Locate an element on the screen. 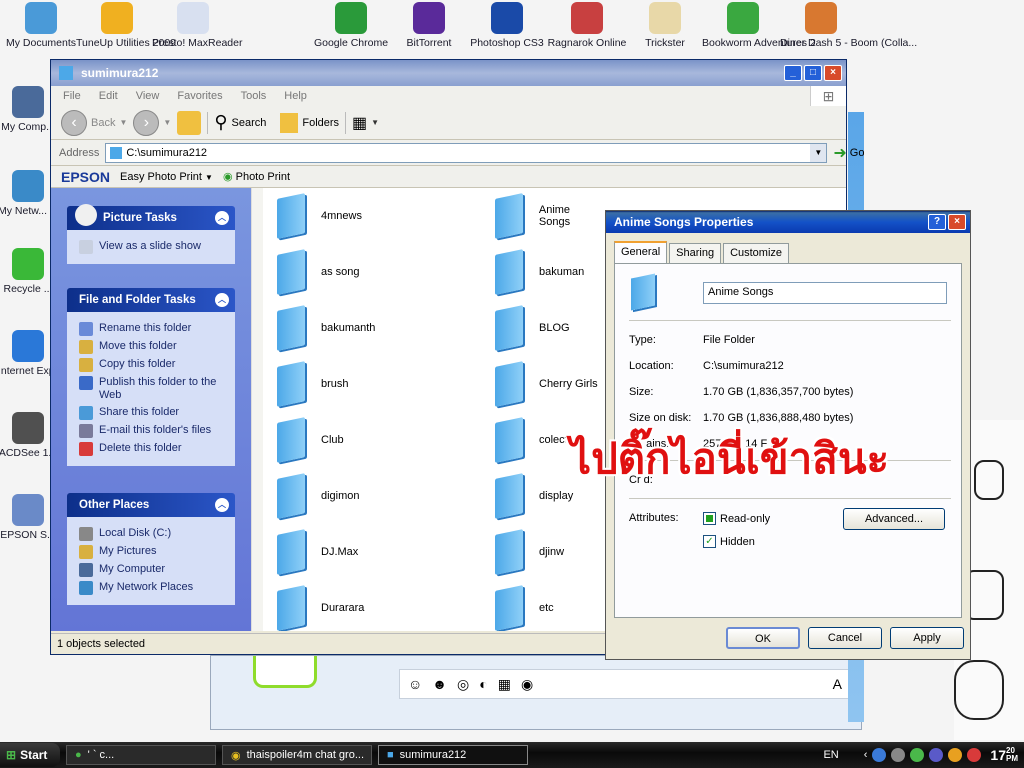  photo-print-button: ◉ Photo Print is located at coordinates (256, 176).